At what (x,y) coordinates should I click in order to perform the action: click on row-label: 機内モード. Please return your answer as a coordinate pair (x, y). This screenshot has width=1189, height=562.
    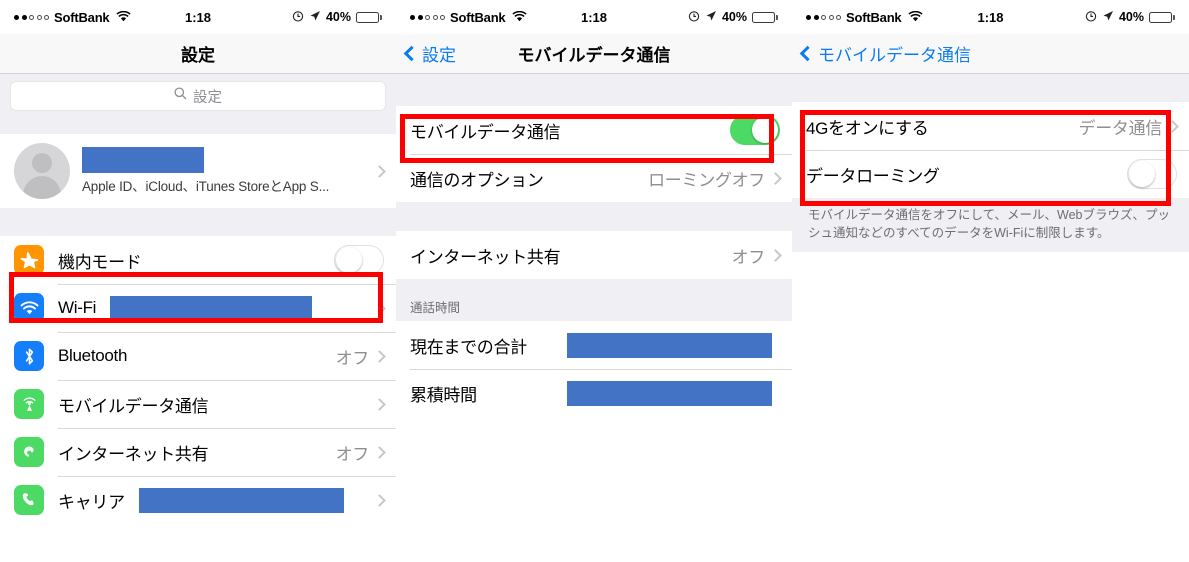
    Looking at the image, I should click on (100, 262).